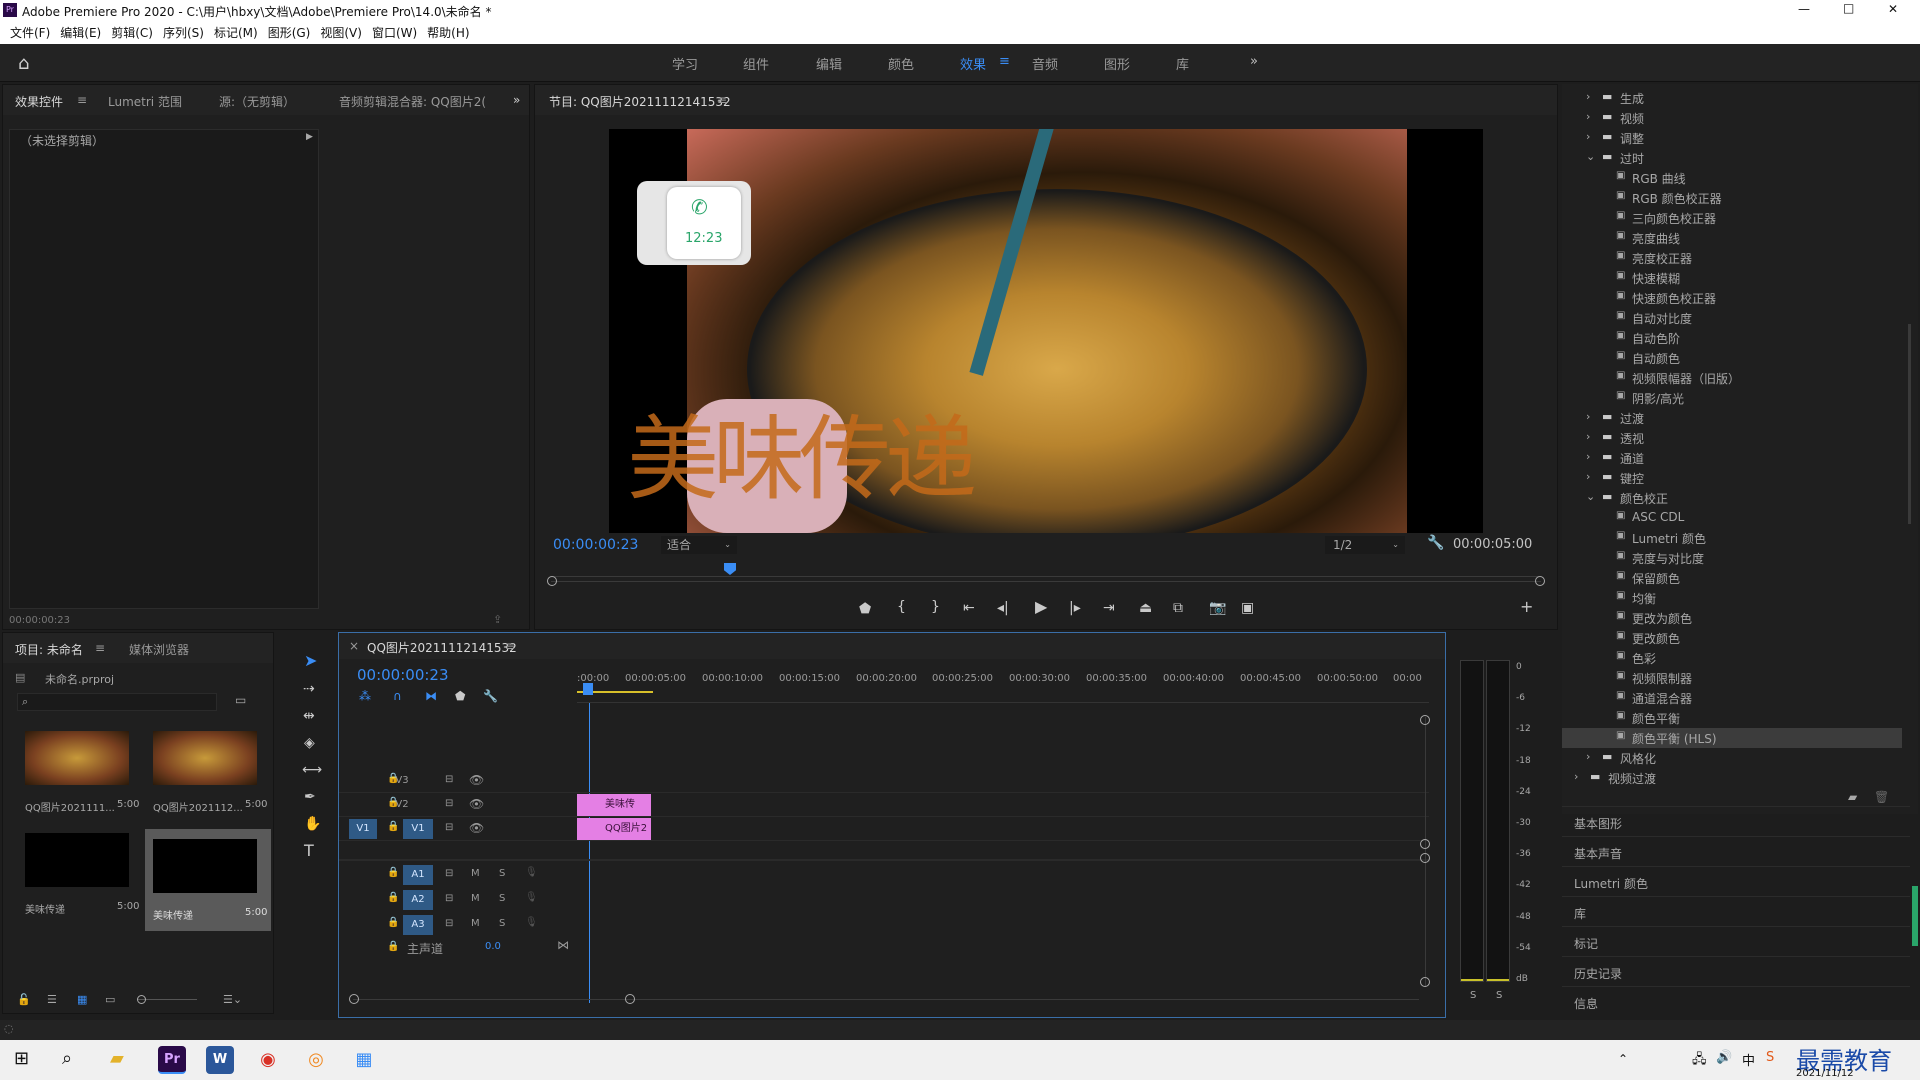 This screenshot has width=1920, height=1080. What do you see at coordinates (1623, 1059) in the screenshot?
I see `tray-chevron-icon: ⌃` at bounding box center [1623, 1059].